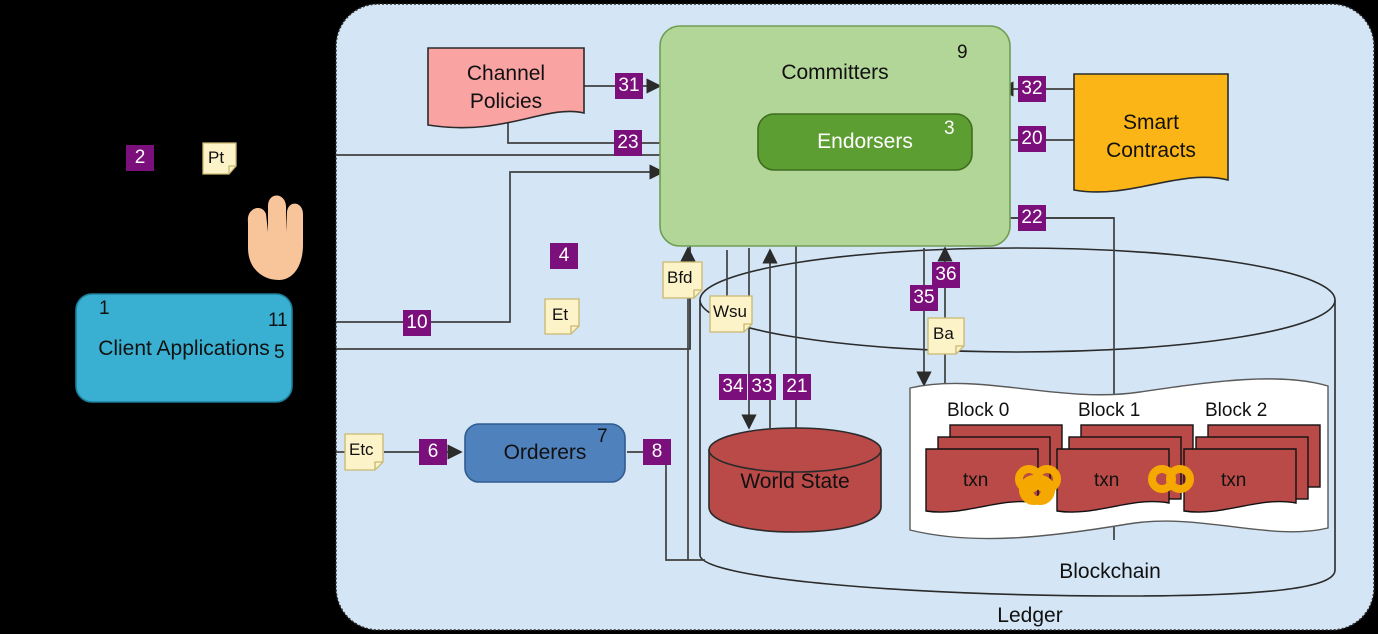 Image resolution: width=1378 pixels, height=634 pixels. I want to click on block-2-txn-label: txn, so click(1234, 480).